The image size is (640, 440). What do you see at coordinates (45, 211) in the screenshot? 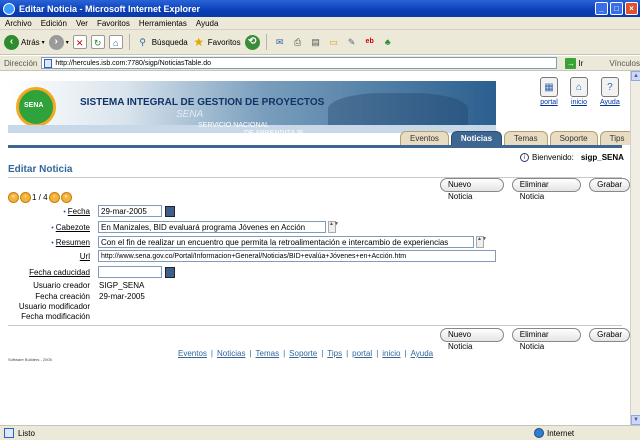
I see `fecha-label: • Fecha` at bounding box center [45, 211].